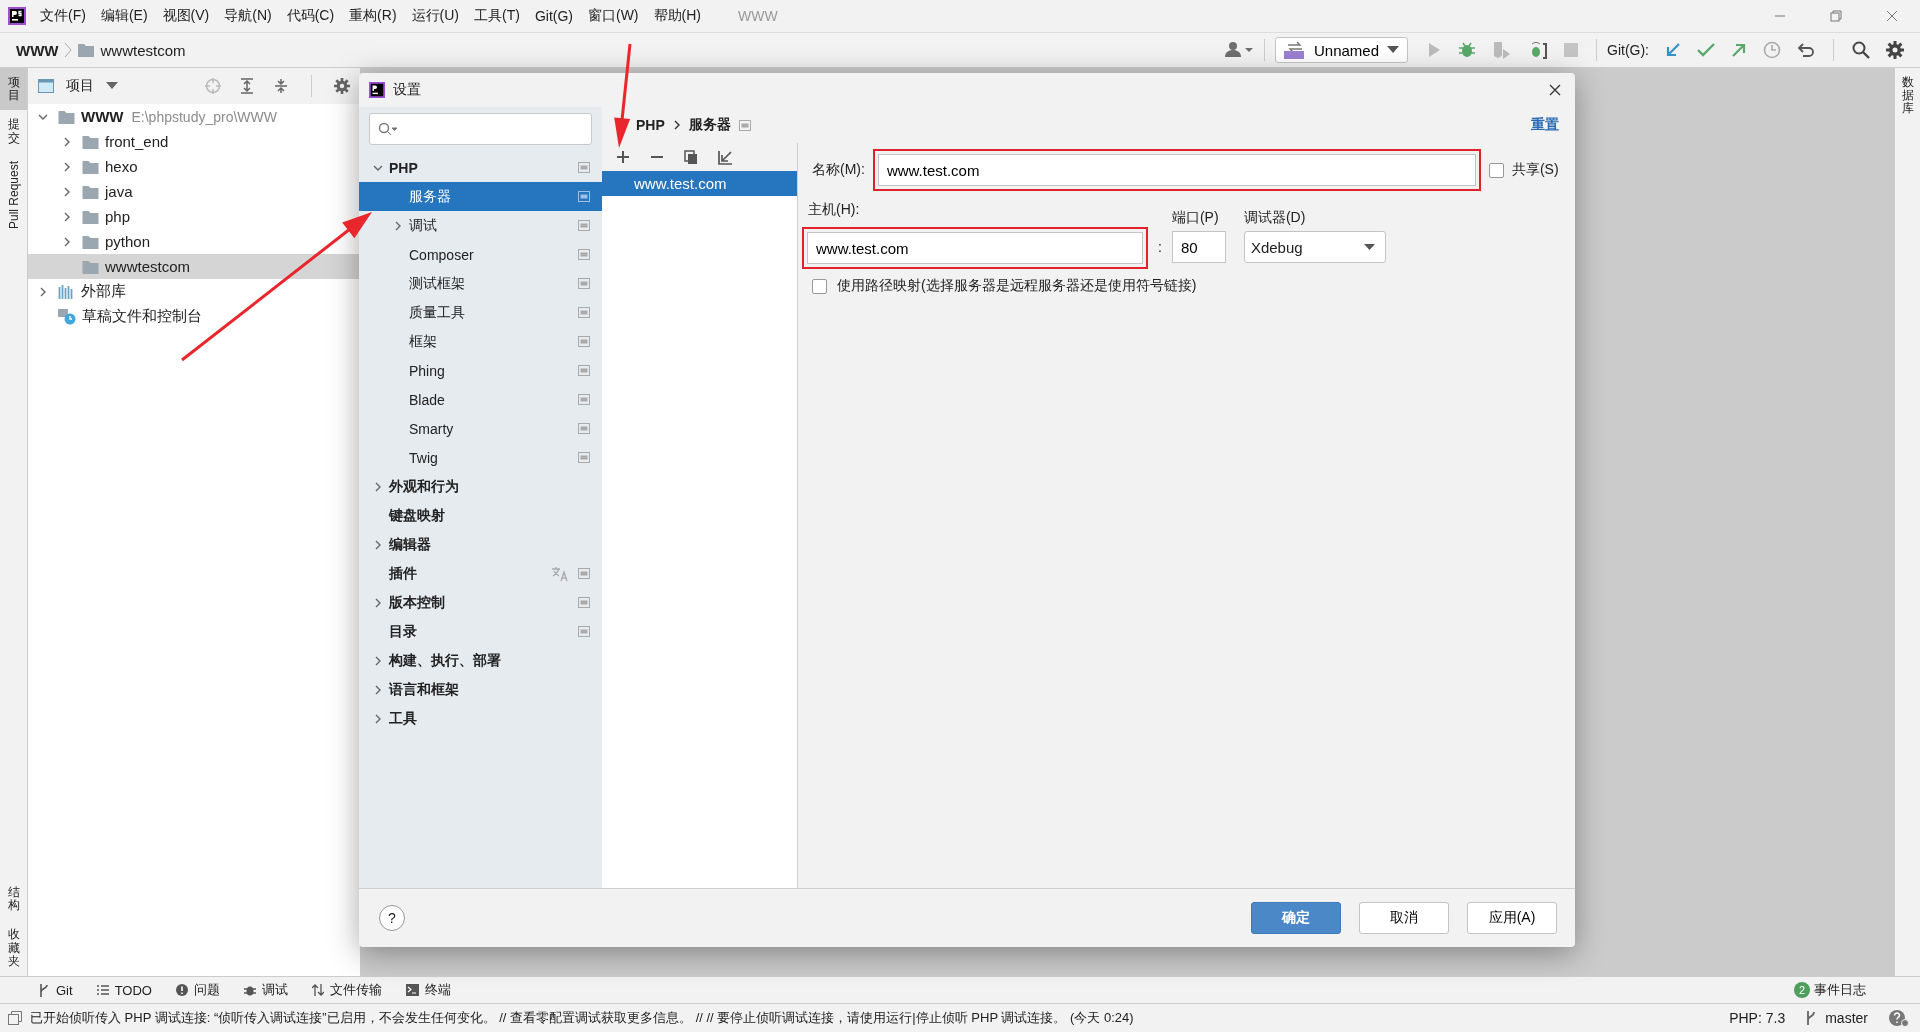  I want to click on close-icon, so click(1555, 90).